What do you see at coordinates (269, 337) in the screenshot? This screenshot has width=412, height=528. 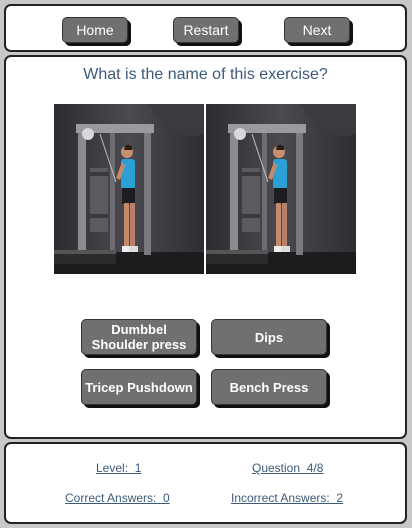 I see `answer-button-dips: Dips` at bounding box center [269, 337].